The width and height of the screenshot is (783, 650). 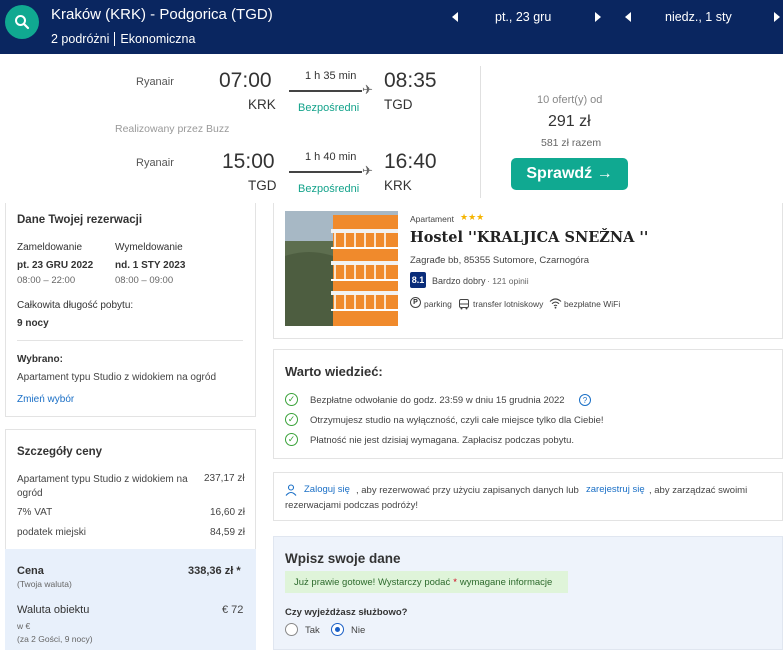 What do you see at coordinates (155, 82) in the screenshot?
I see `outbound-carrier: Ryanair` at bounding box center [155, 82].